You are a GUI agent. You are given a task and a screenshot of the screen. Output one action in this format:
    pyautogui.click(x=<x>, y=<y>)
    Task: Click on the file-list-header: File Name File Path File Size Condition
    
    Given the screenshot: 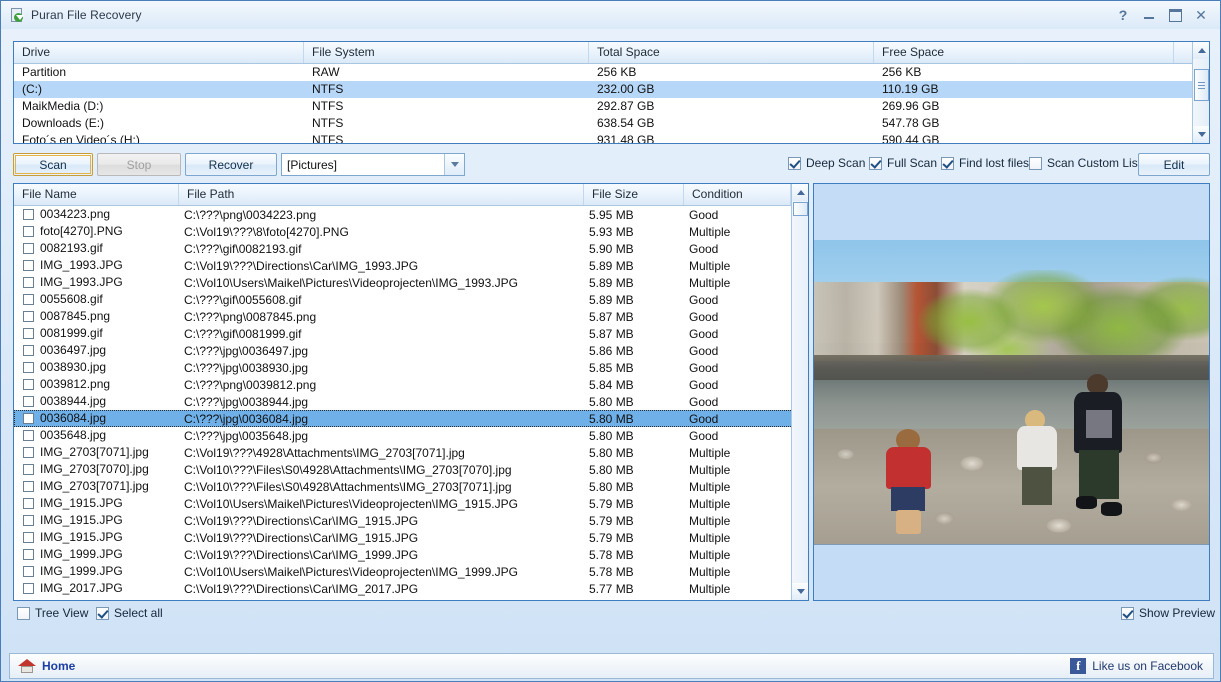 What is the action you would take?
    pyautogui.click(x=403, y=195)
    